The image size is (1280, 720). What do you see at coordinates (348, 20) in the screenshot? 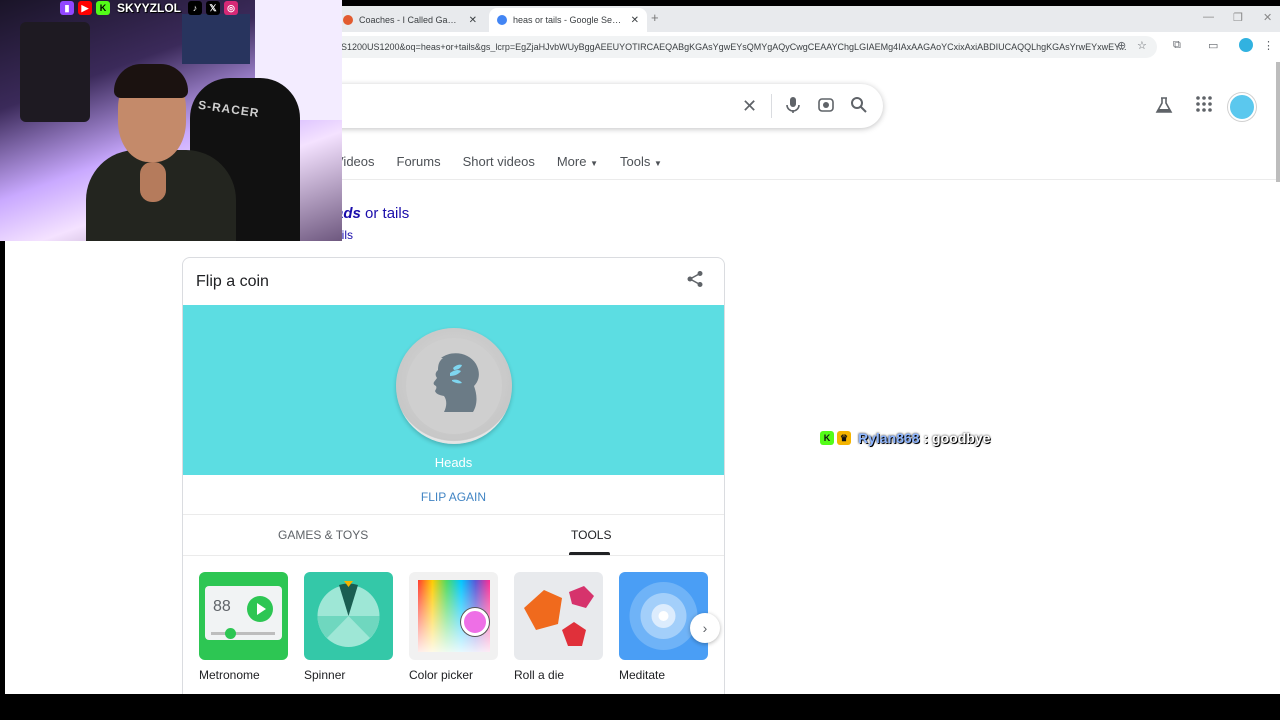
I see `youtube-favicon-icon` at bounding box center [348, 20].